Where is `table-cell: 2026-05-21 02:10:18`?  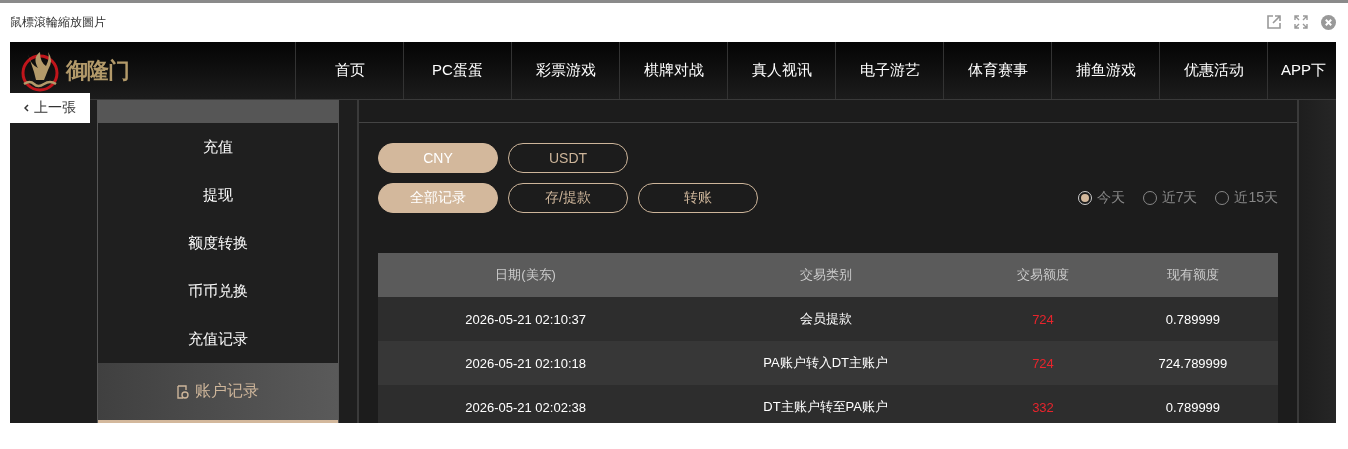
table-cell: 2026-05-21 02:10:18 is located at coordinates (526, 363).